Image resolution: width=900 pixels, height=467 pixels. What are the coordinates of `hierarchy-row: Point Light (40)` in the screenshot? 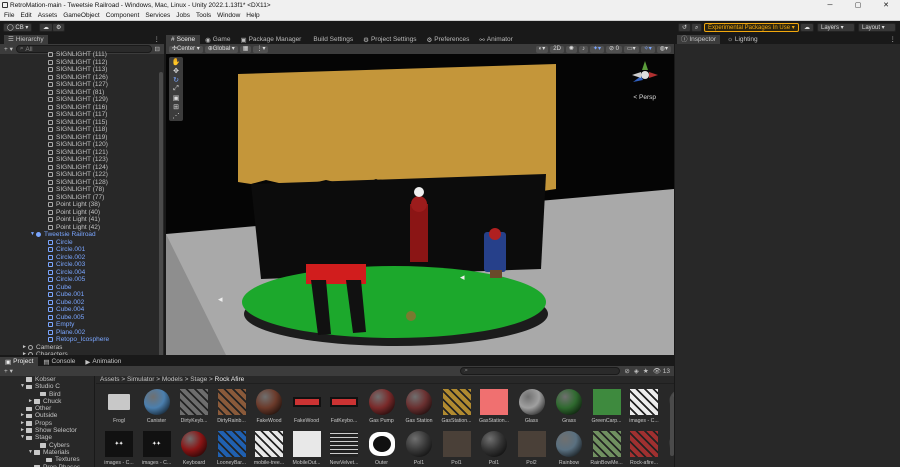 It's located at (79, 213).